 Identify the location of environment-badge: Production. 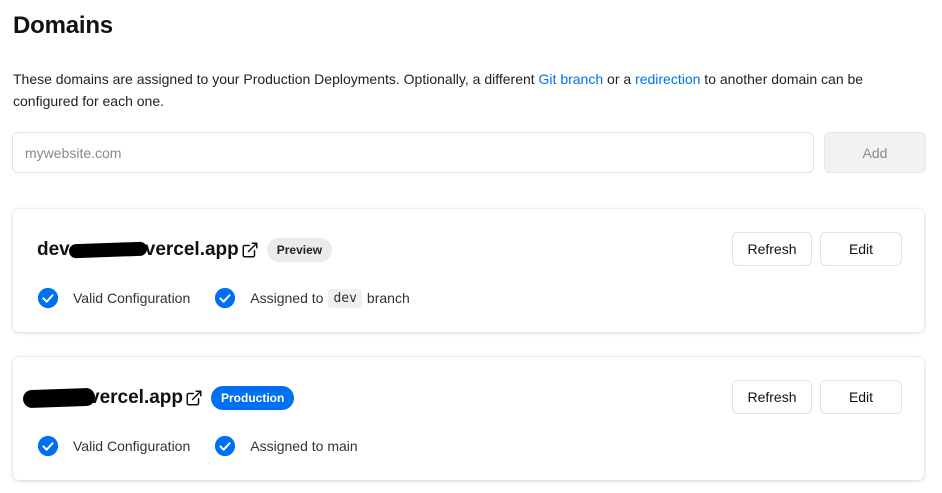
(253, 398).